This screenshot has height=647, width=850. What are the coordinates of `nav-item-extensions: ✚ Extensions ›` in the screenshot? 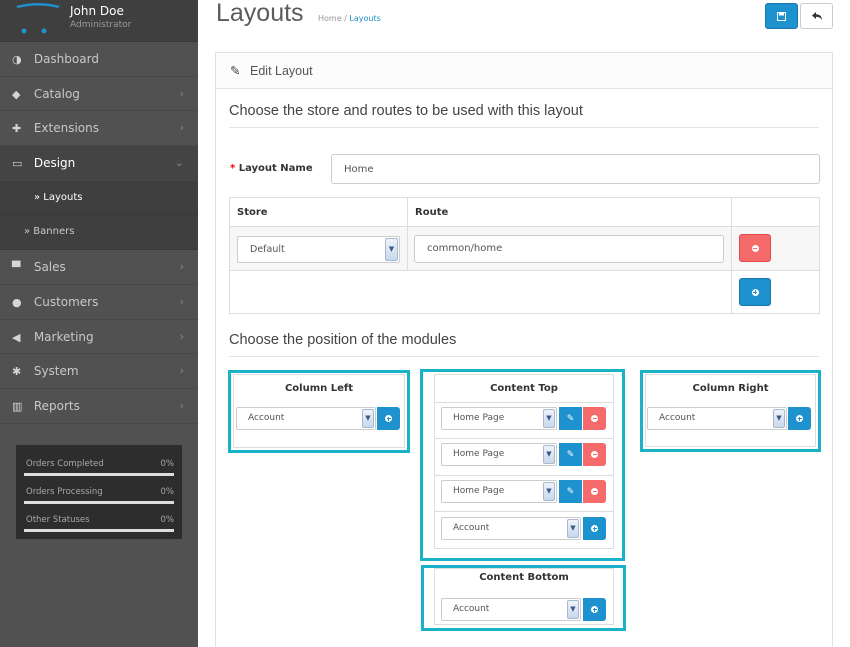 It's located at (99, 129).